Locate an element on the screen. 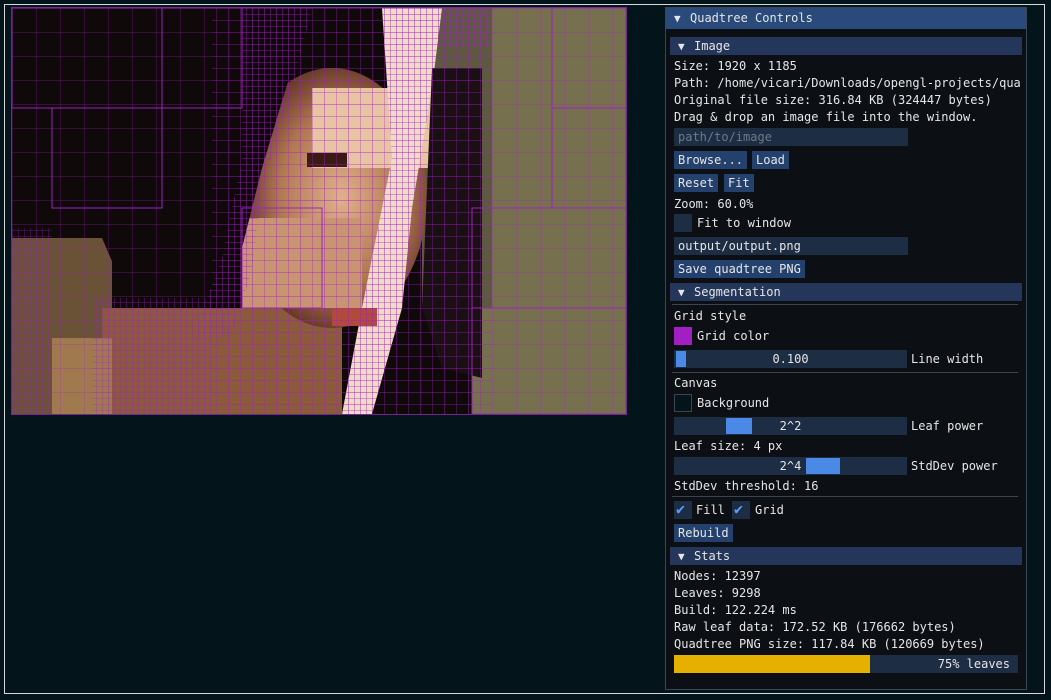  progress-label: 75% leaves is located at coordinates (973, 664).